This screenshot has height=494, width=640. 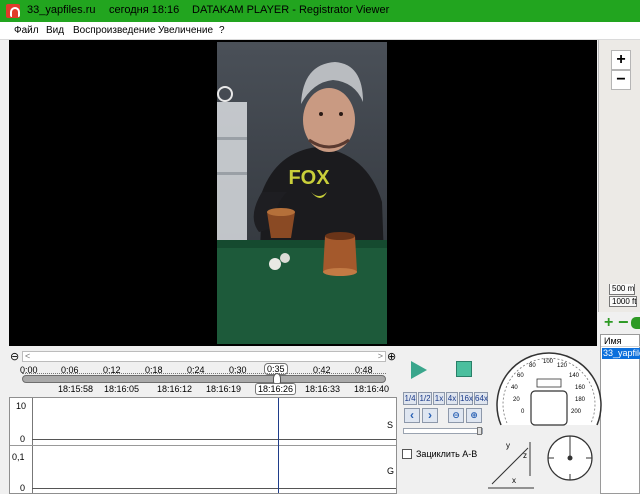 I want to click on clock-time: 18:16:40, so click(x=372, y=389).